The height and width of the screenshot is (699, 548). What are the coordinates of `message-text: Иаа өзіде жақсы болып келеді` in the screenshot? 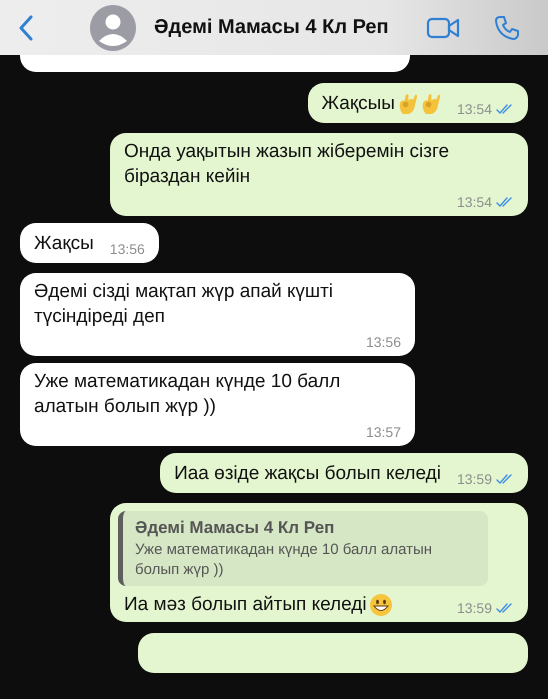 It's located at (307, 474).